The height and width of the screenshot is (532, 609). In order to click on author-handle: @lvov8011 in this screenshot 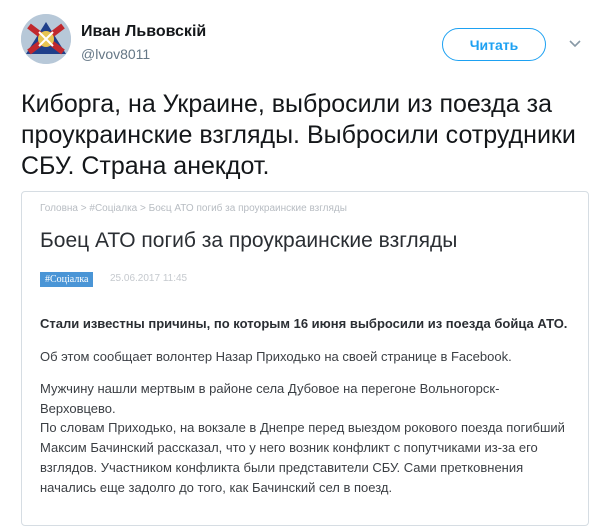, I will do `click(115, 54)`.